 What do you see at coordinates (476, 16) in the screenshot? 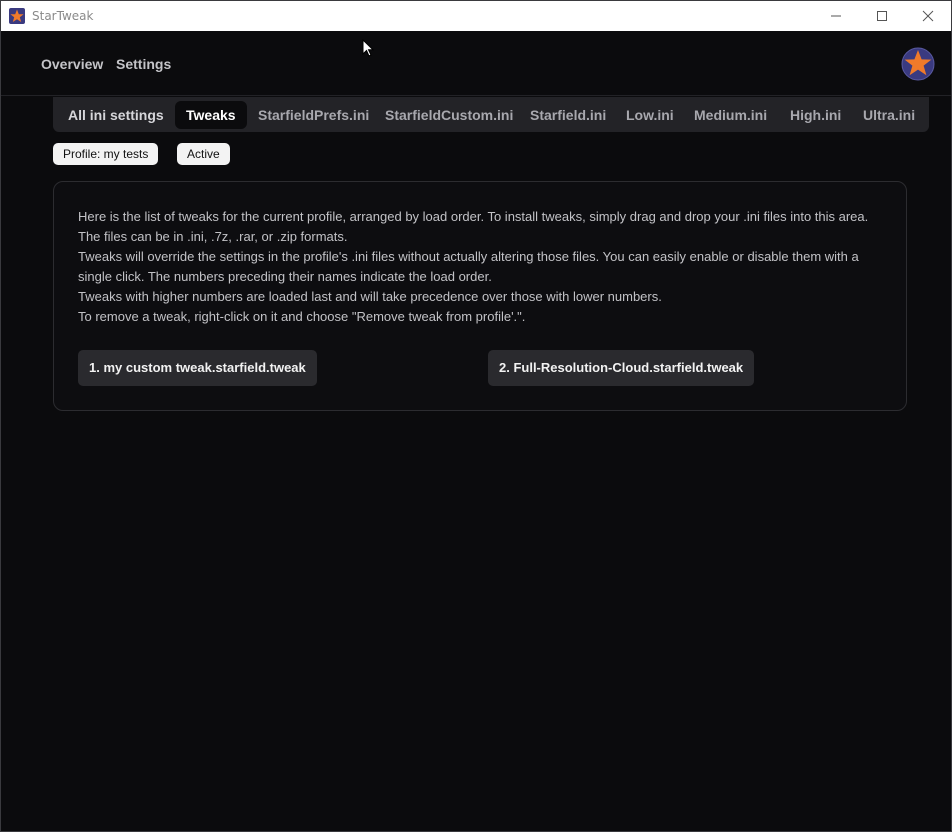
I see `title-bar: StarTweak` at bounding box center [476, 16].